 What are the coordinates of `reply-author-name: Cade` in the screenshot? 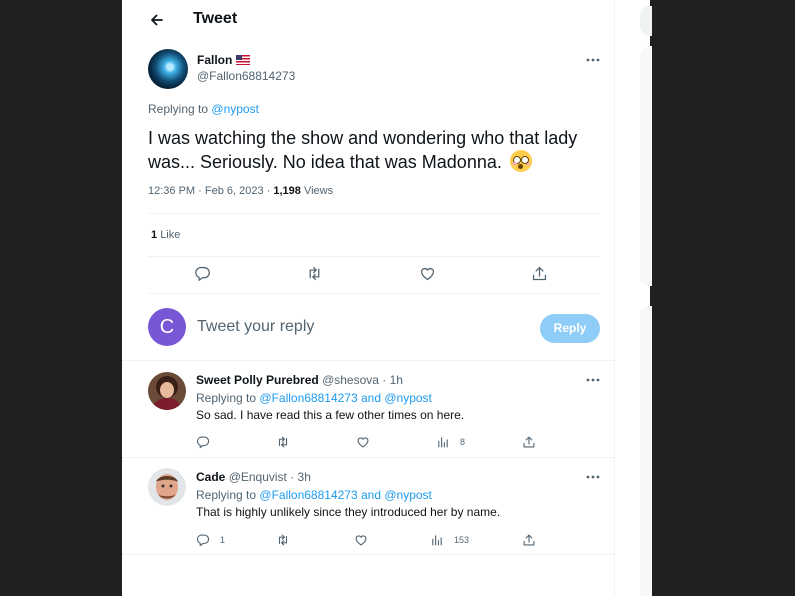 It's located at (210, 477).